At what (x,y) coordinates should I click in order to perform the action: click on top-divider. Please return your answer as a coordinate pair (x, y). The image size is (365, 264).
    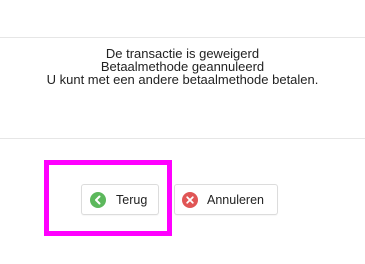
    Looking at the image, I should click on (182, 37).